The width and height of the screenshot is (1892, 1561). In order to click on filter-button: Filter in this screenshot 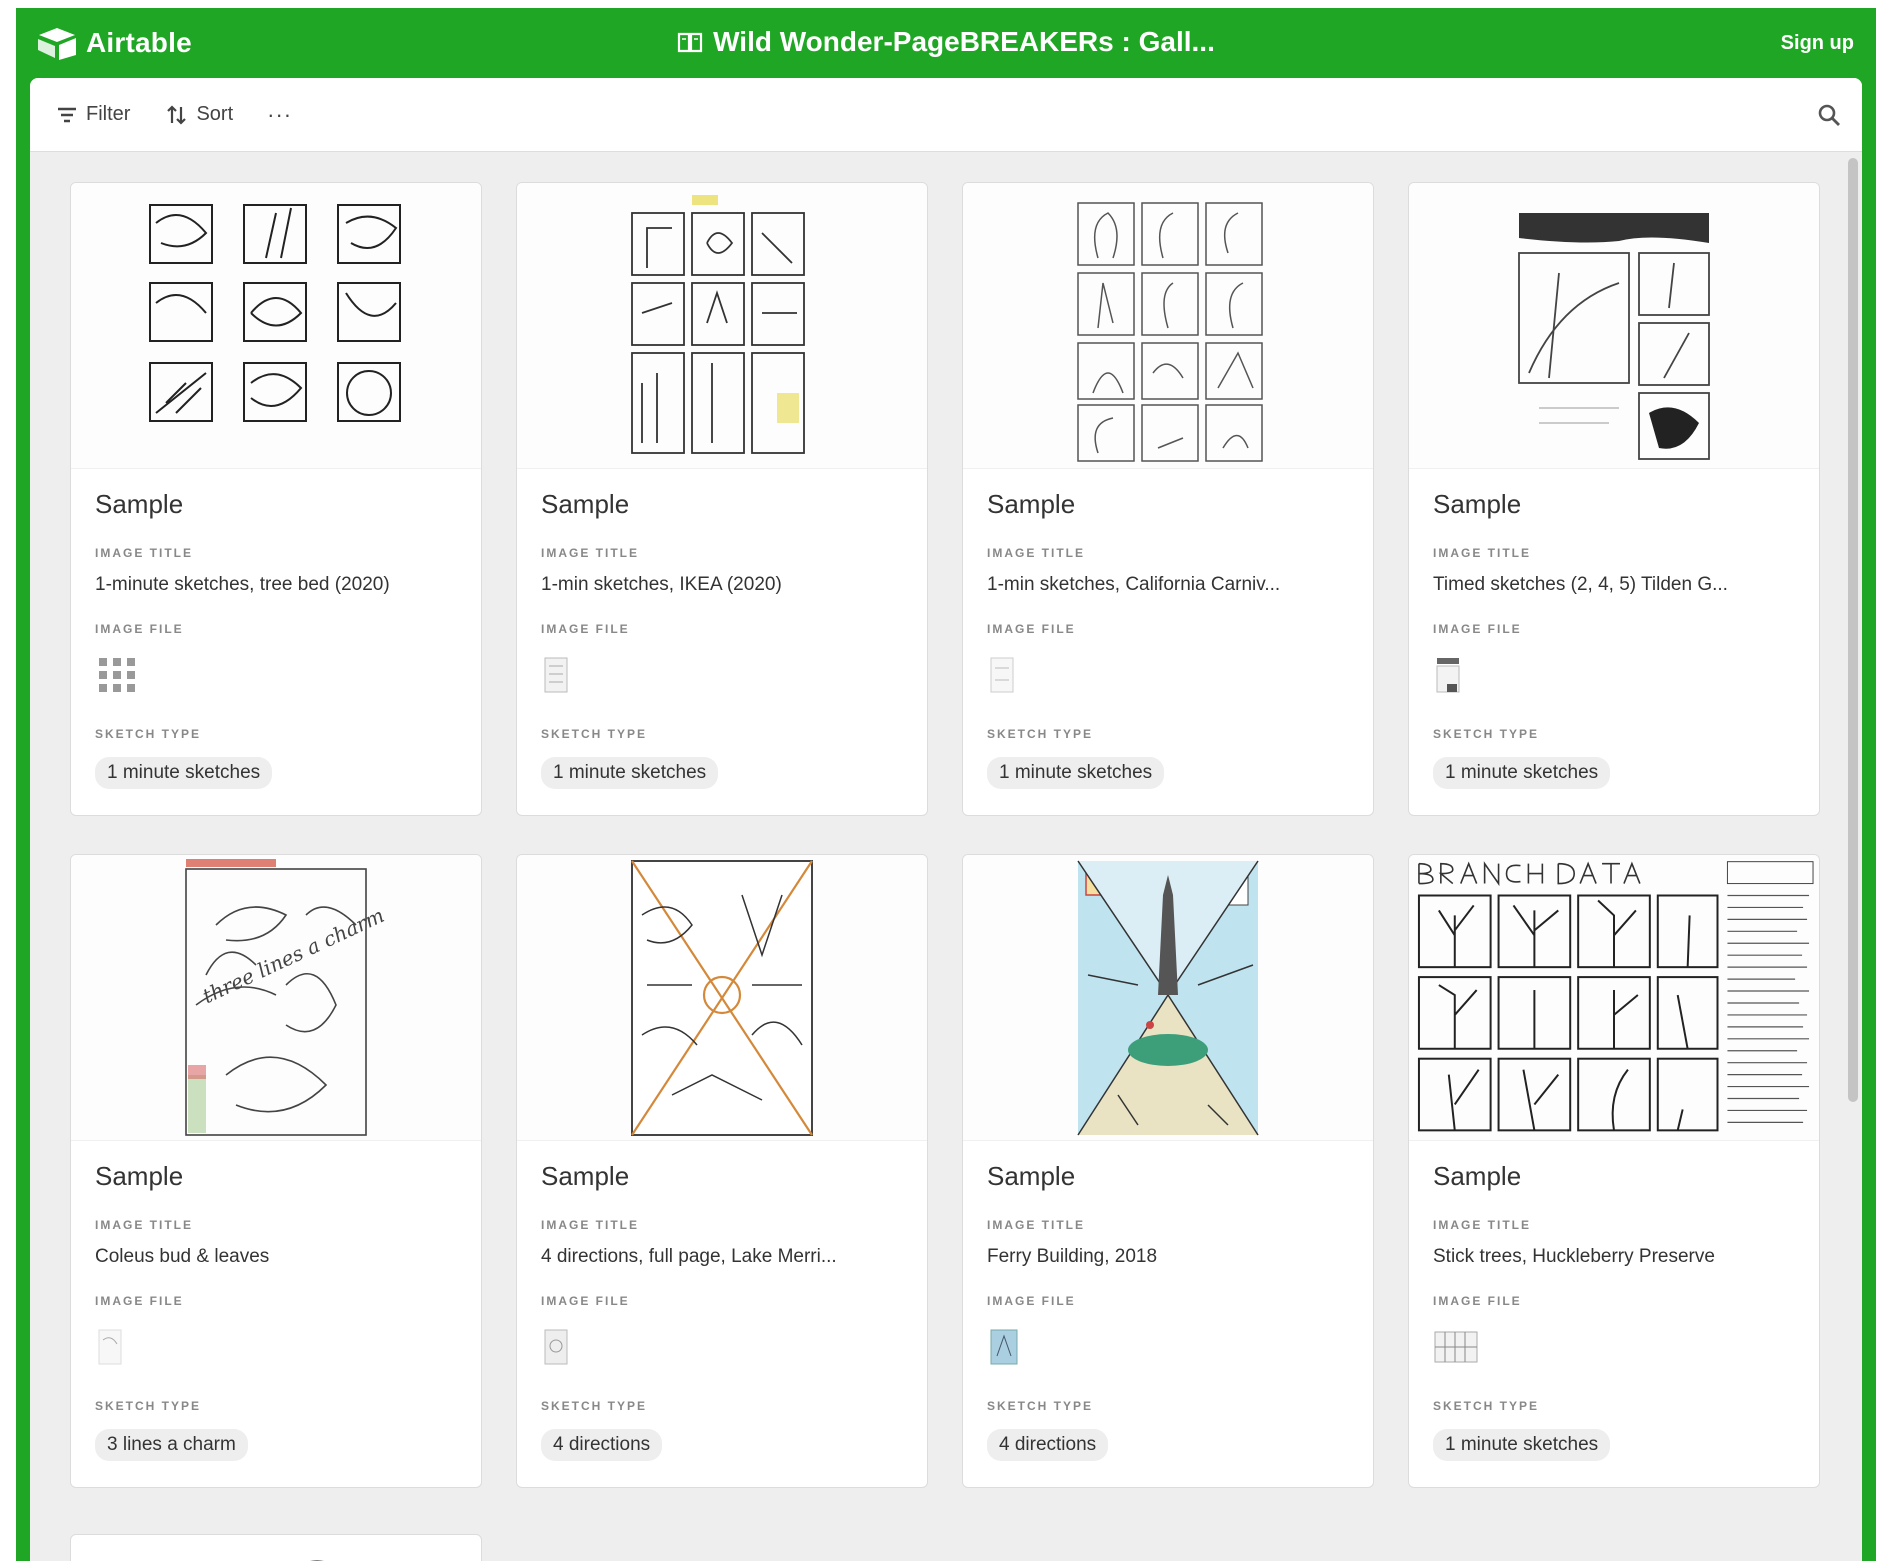, I will do `click(93, 114)`.